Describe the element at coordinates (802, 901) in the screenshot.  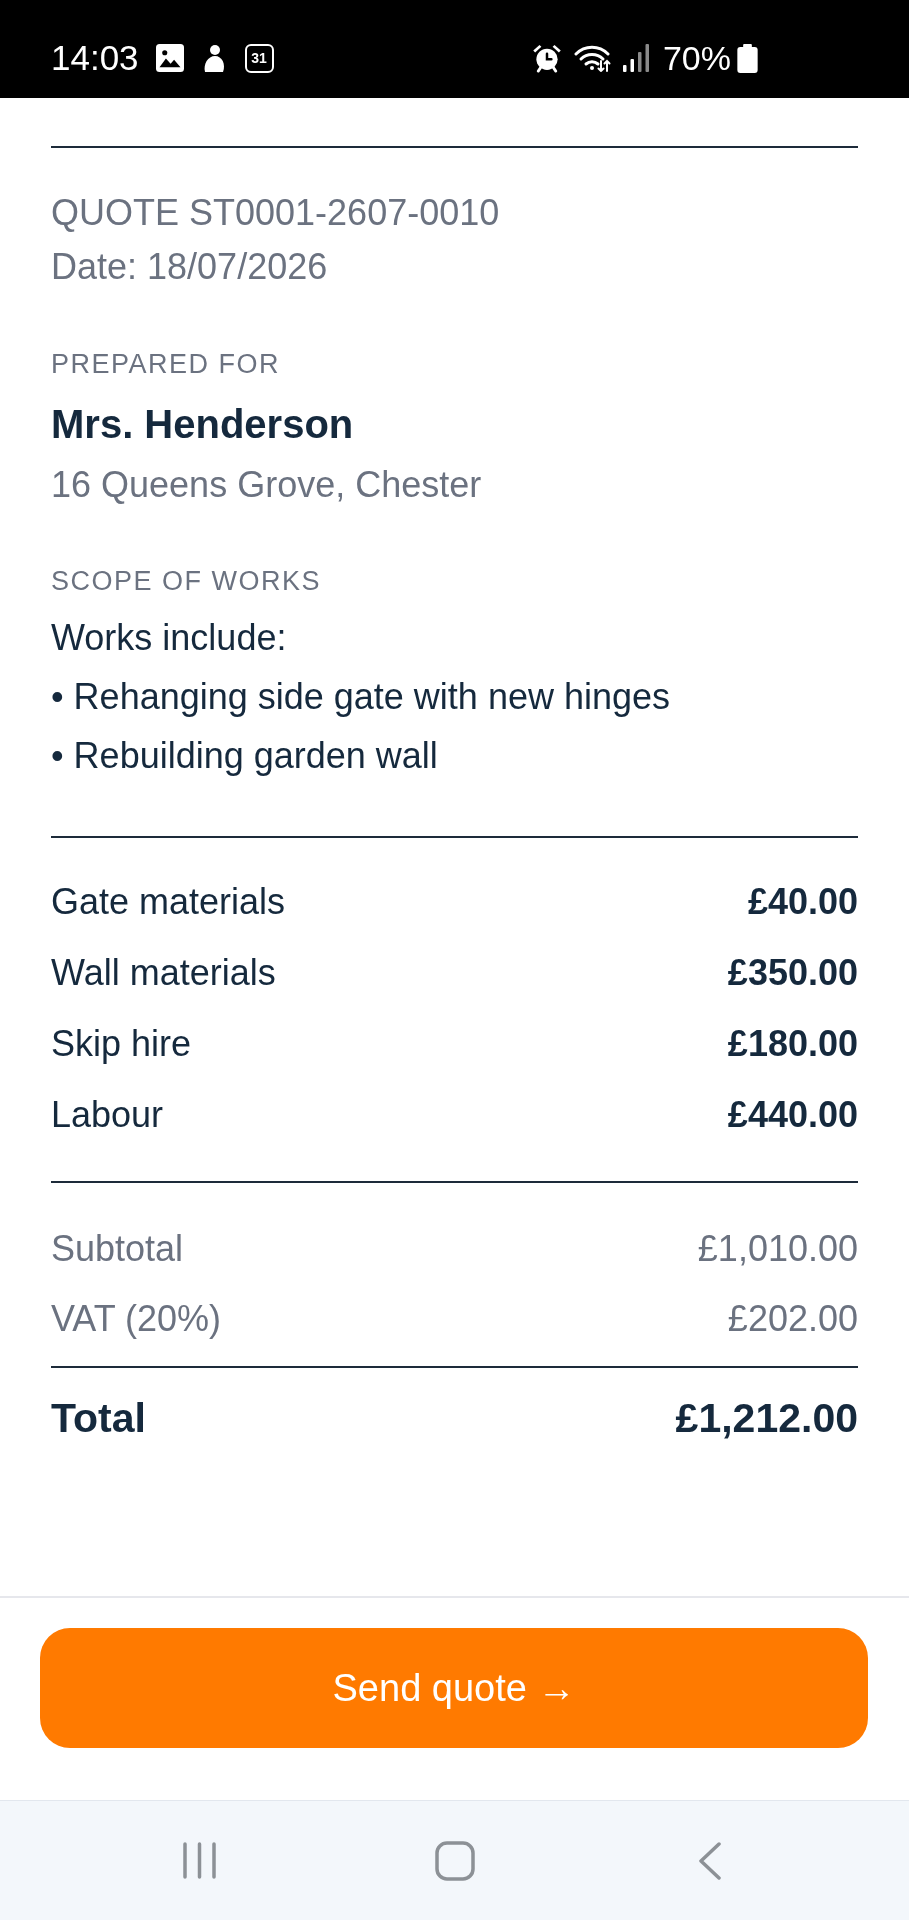
I see `item-amount: £40.00` at that location.